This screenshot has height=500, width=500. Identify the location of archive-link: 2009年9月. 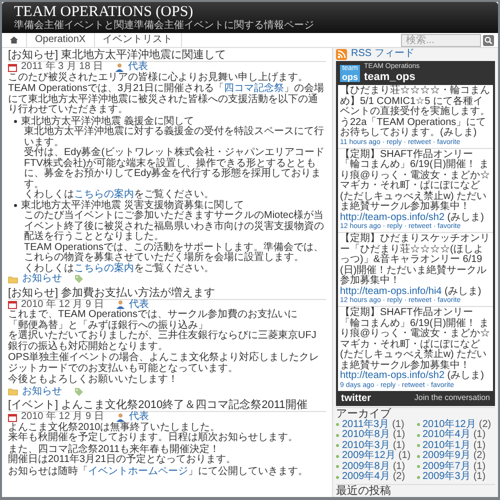
(446, 456).